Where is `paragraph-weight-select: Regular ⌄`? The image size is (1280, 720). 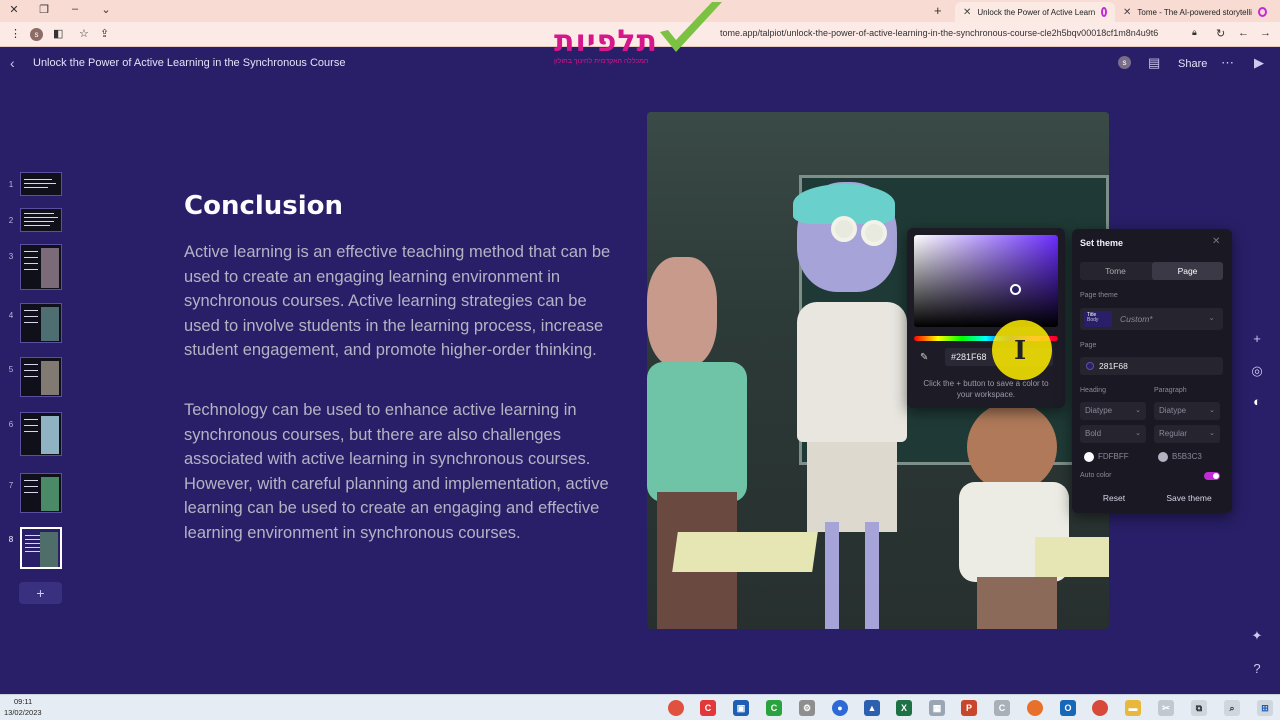
paragraph-weight-select: Regular ⌄ is located at coordinates (1187, 434).